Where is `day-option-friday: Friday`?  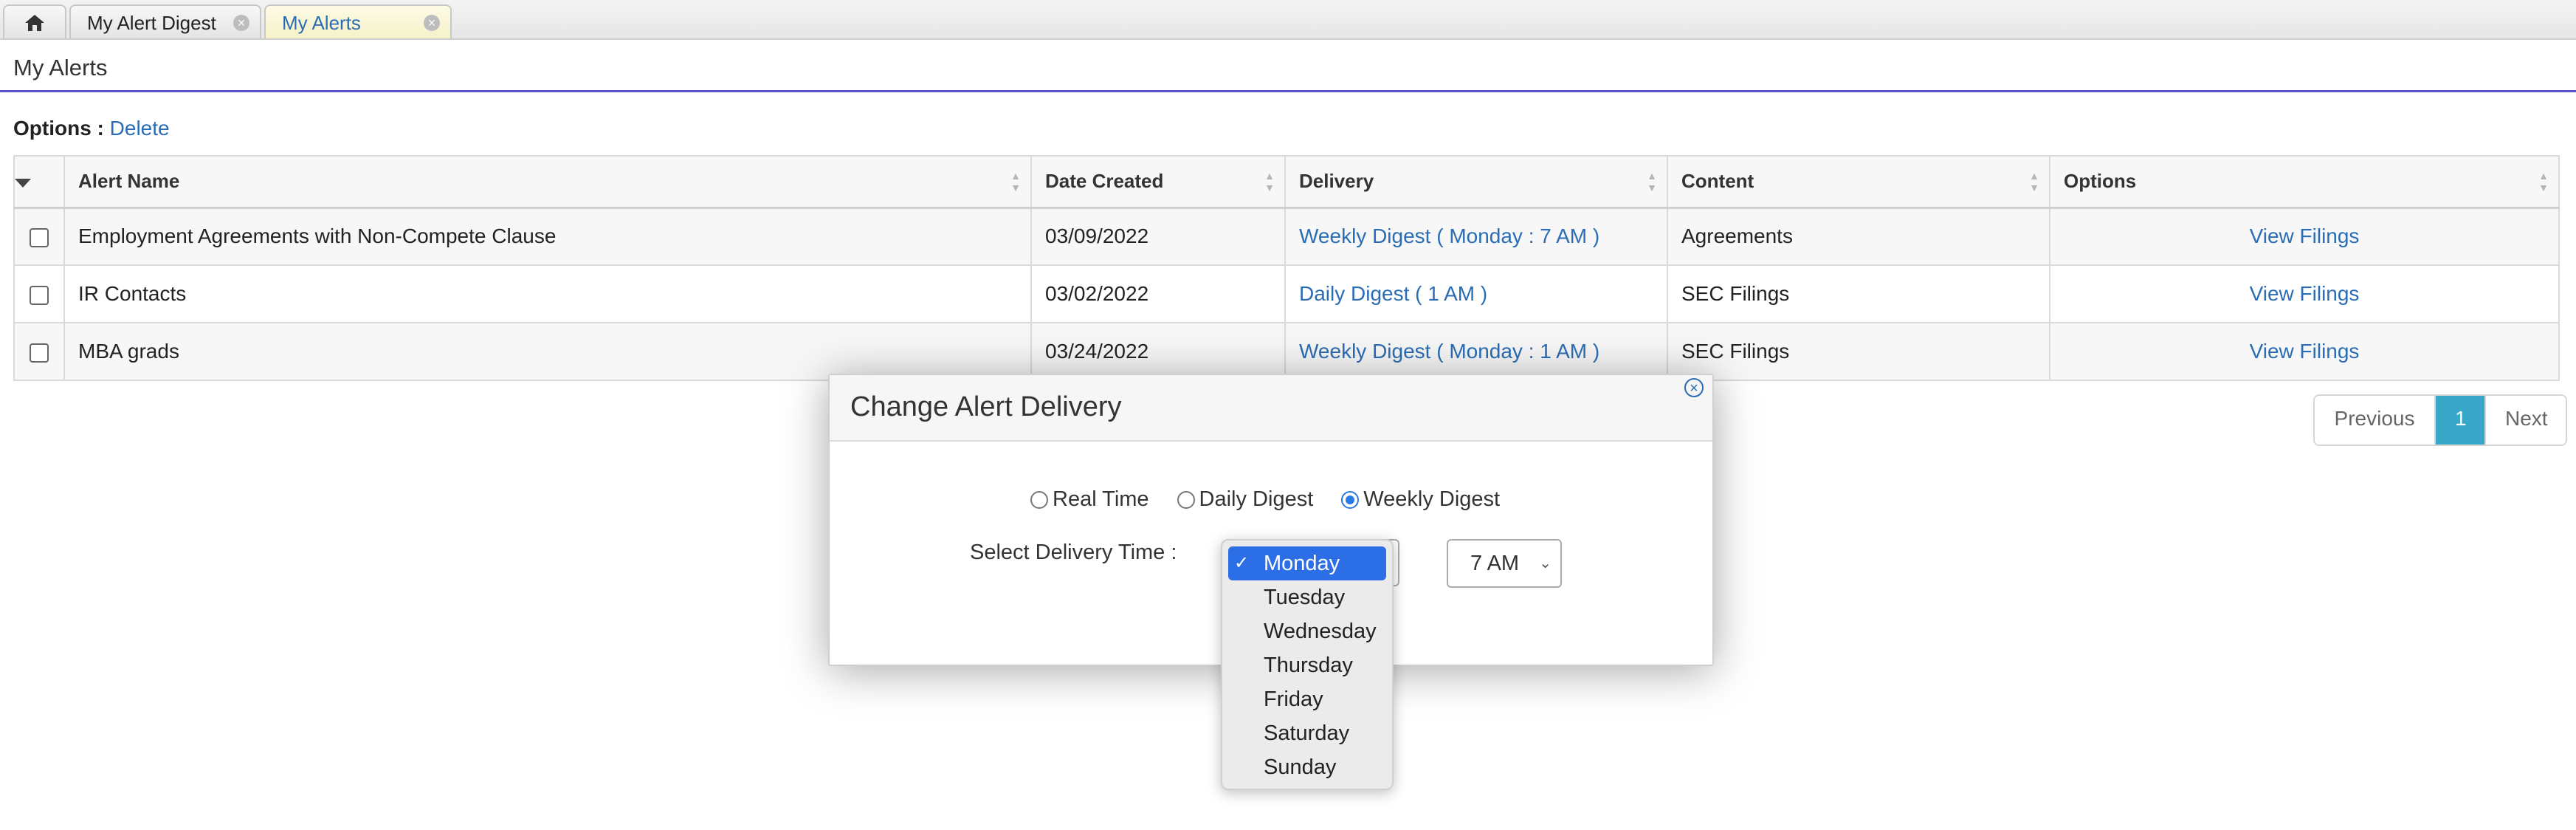 day-option-friday: Friday is located at coordinates (1307, 699).